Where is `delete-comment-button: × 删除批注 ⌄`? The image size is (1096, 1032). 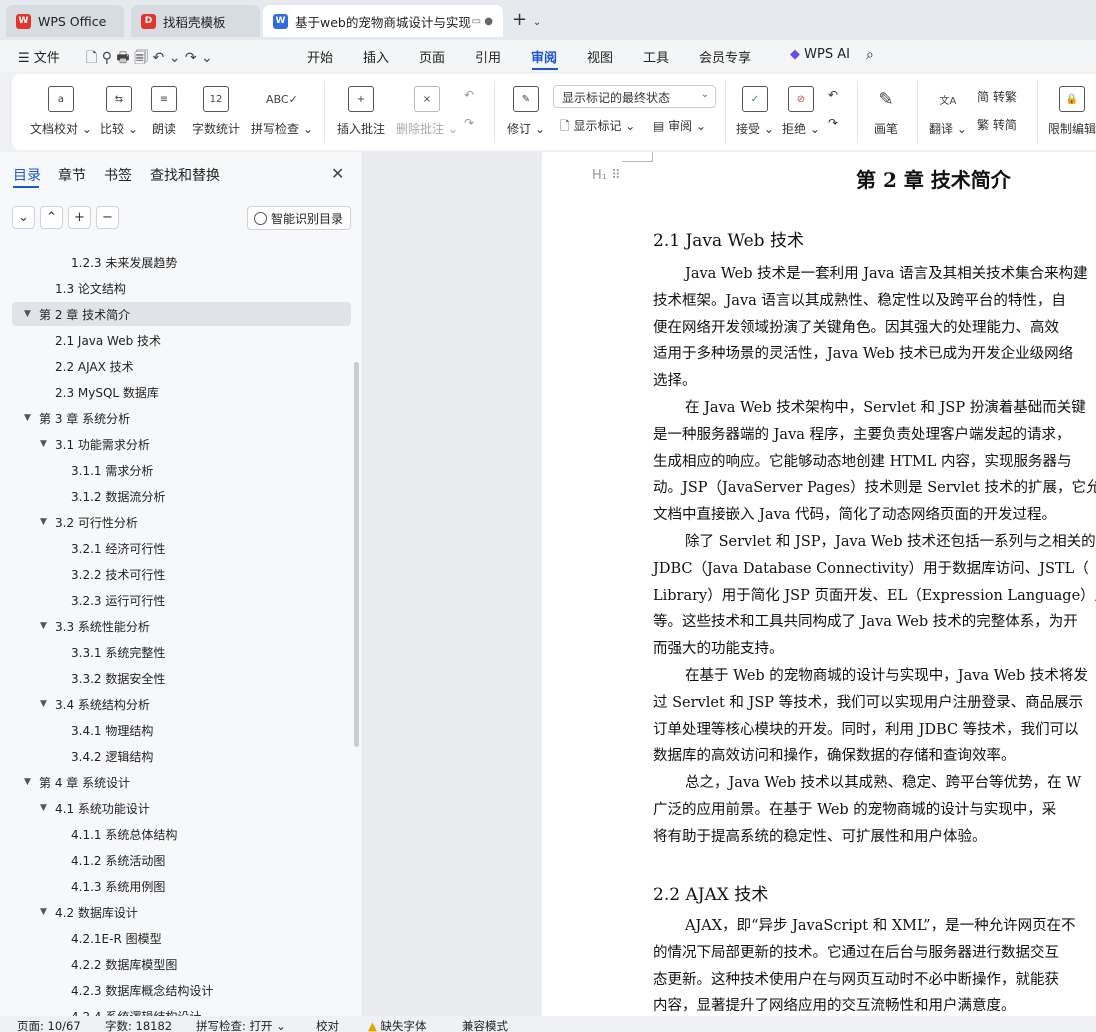 delete-comment-button: × 删除批注 ⌄ is located at coordinates (427, 111).